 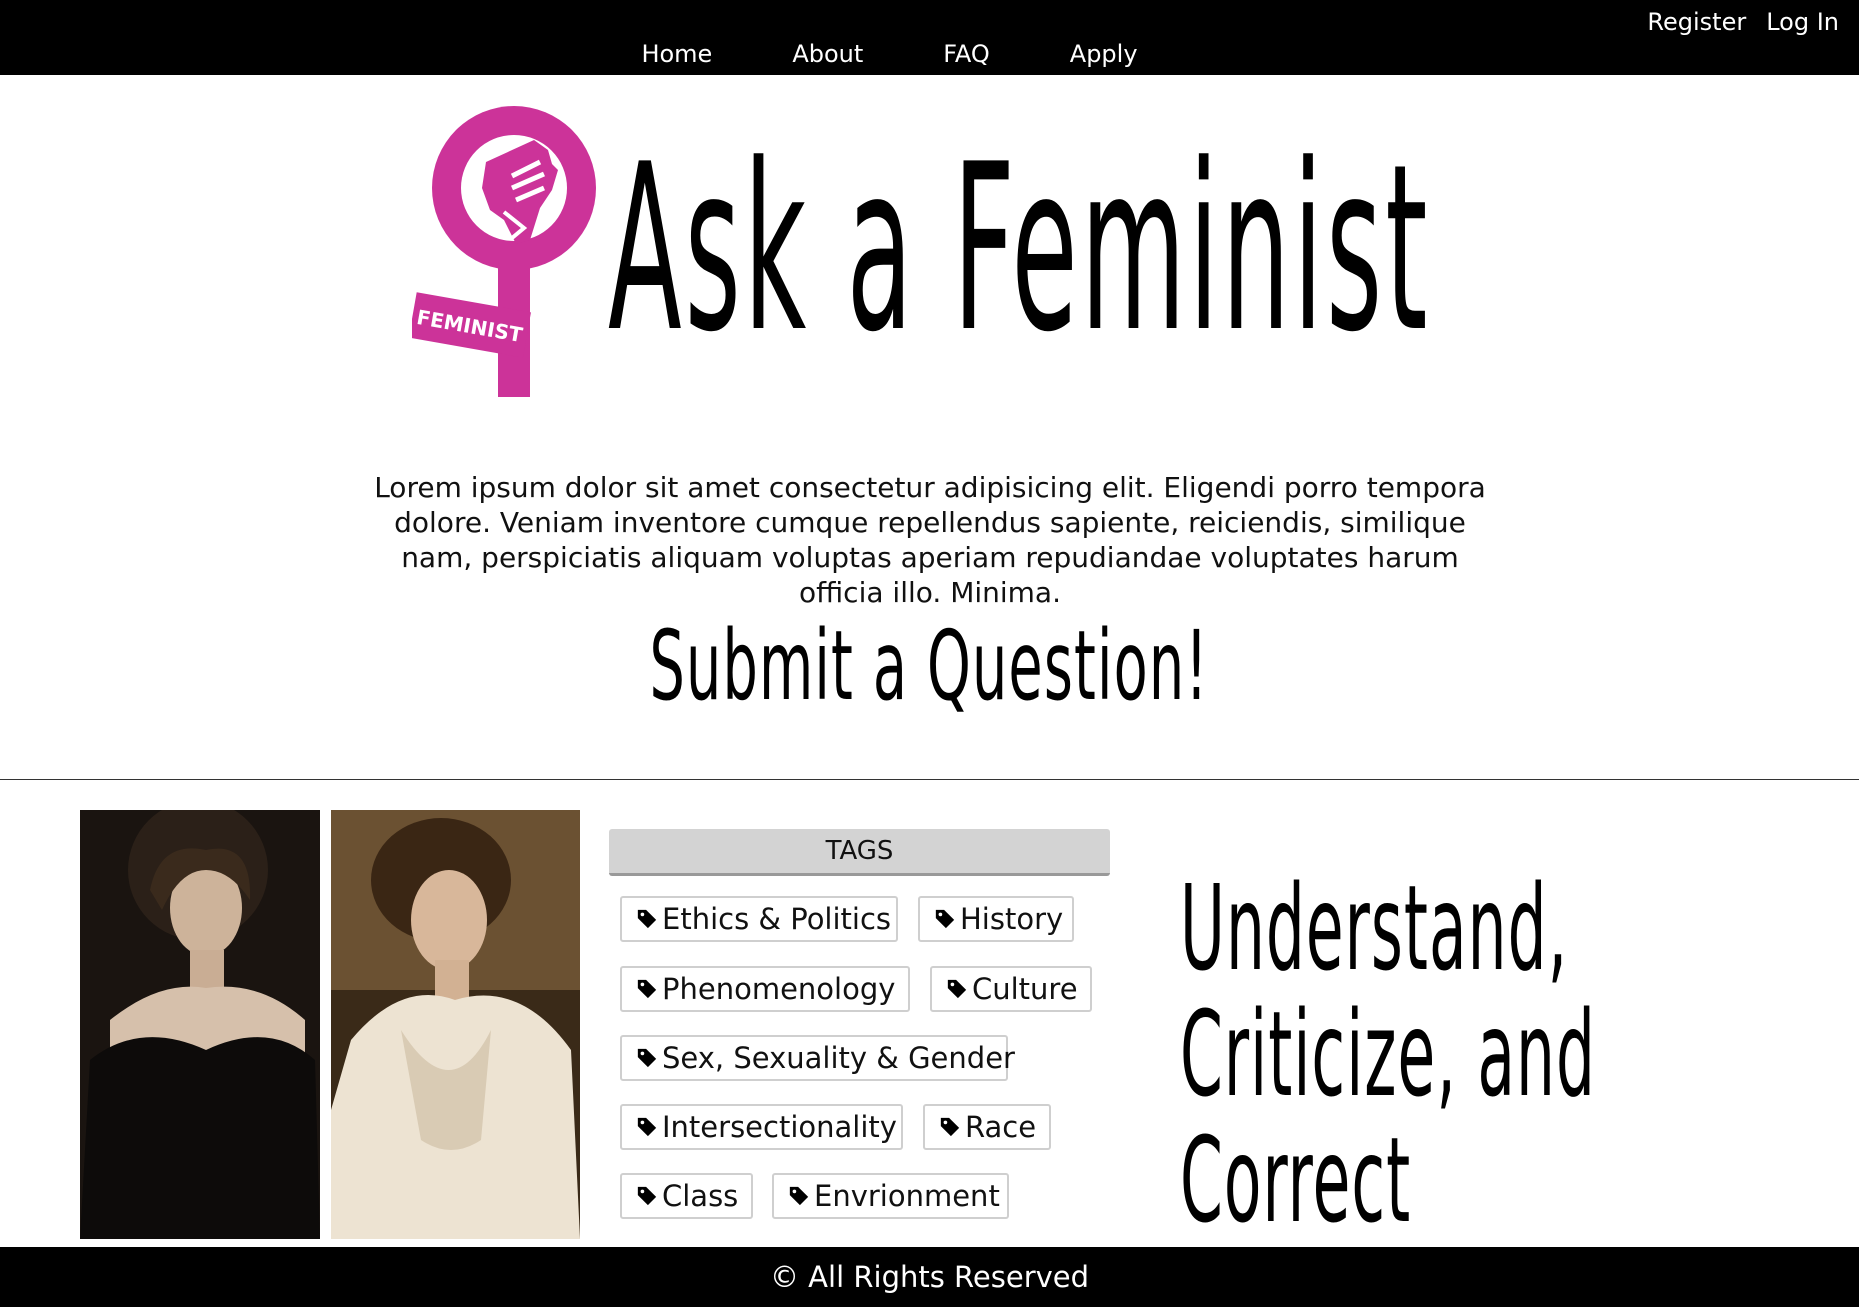 I want to click on feminist-logo-icon: FEMINIST, so click(x=514, y=244).